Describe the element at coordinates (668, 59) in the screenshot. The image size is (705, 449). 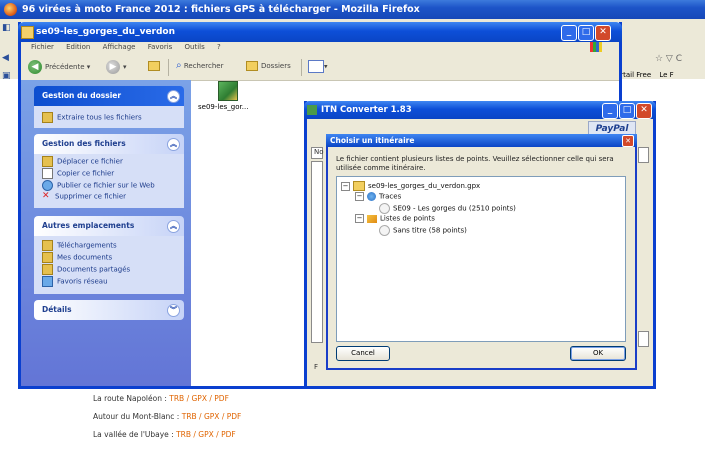
I see `browser-nav-tools: ☆ ▽ C` at that location.